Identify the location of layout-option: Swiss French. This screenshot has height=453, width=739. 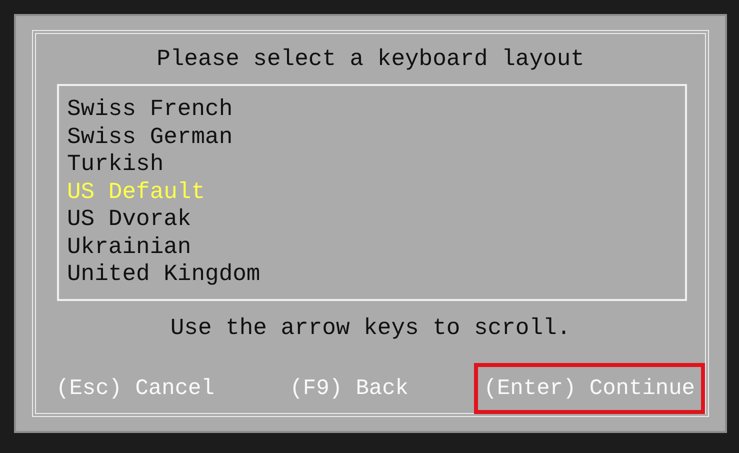
(372, 110).